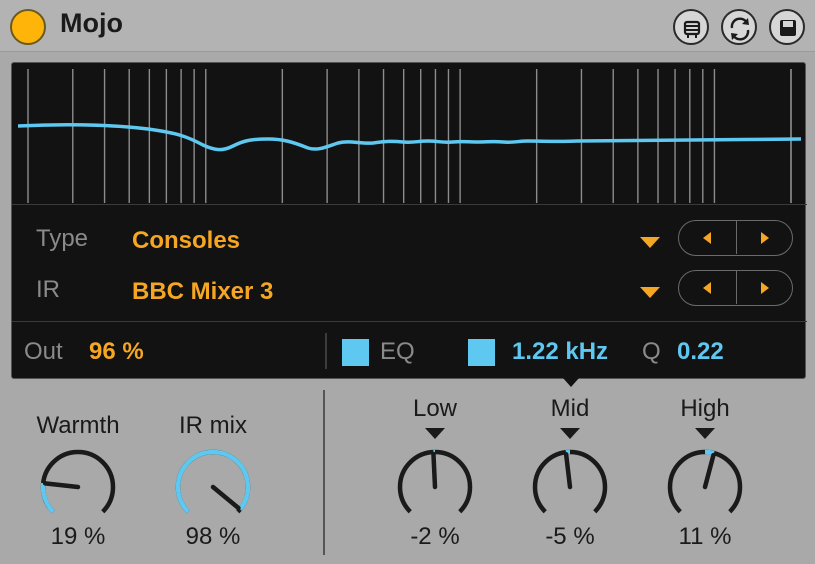 The image size is (815, 564). I want to click on mid-knob, so click(570, 487).